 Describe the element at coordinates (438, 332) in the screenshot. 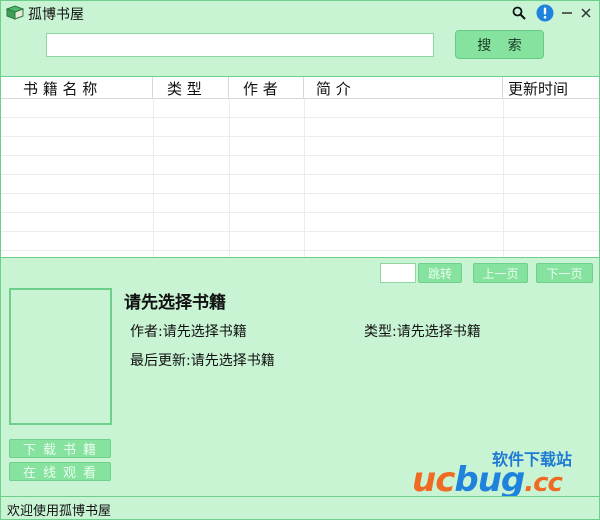

I see `type-value: 请先选择书籍` at that location.